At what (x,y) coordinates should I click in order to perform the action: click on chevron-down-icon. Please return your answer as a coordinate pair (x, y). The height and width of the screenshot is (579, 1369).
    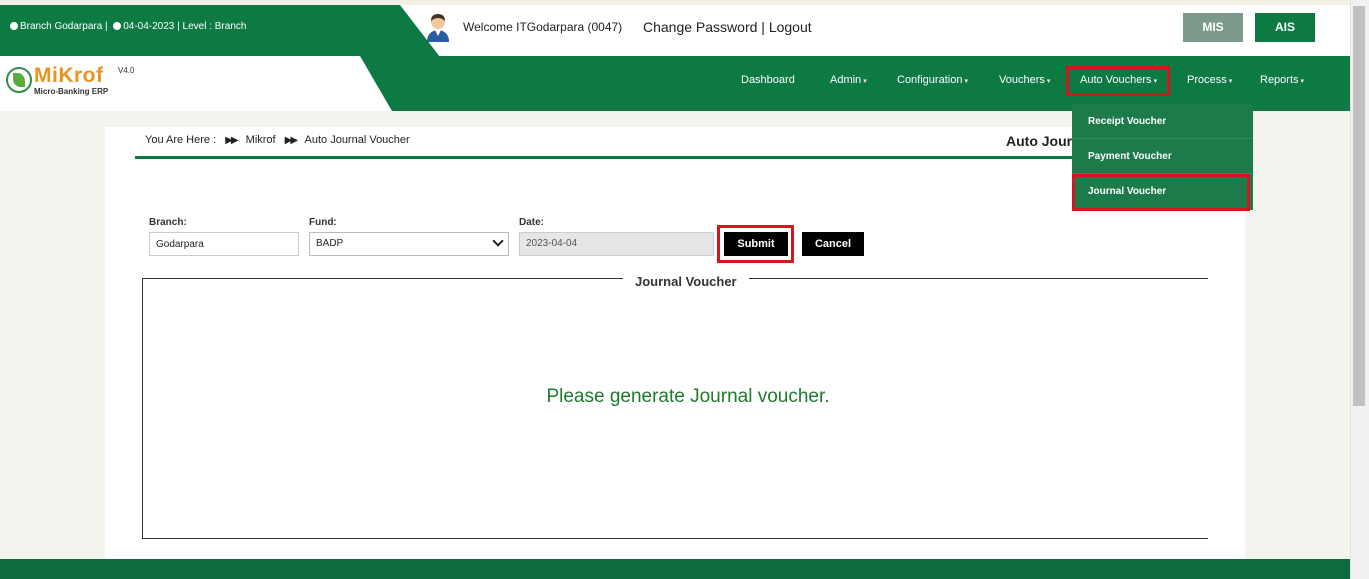
    Looking at the image, I should click on (498, 241).